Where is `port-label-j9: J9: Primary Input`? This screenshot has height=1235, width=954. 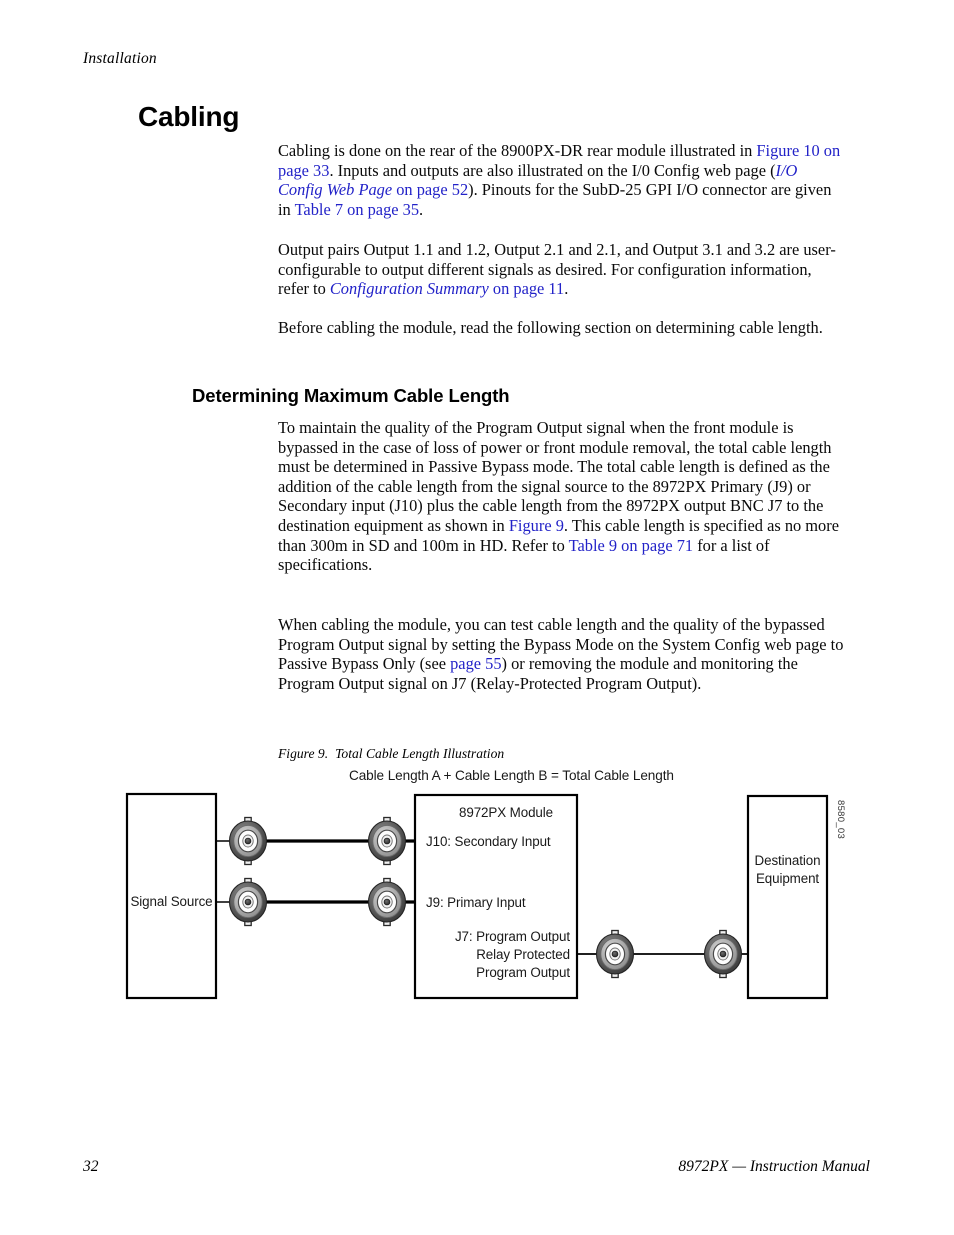 port-label-j9: J9: Primary Input is located at coordinates (476, 902).